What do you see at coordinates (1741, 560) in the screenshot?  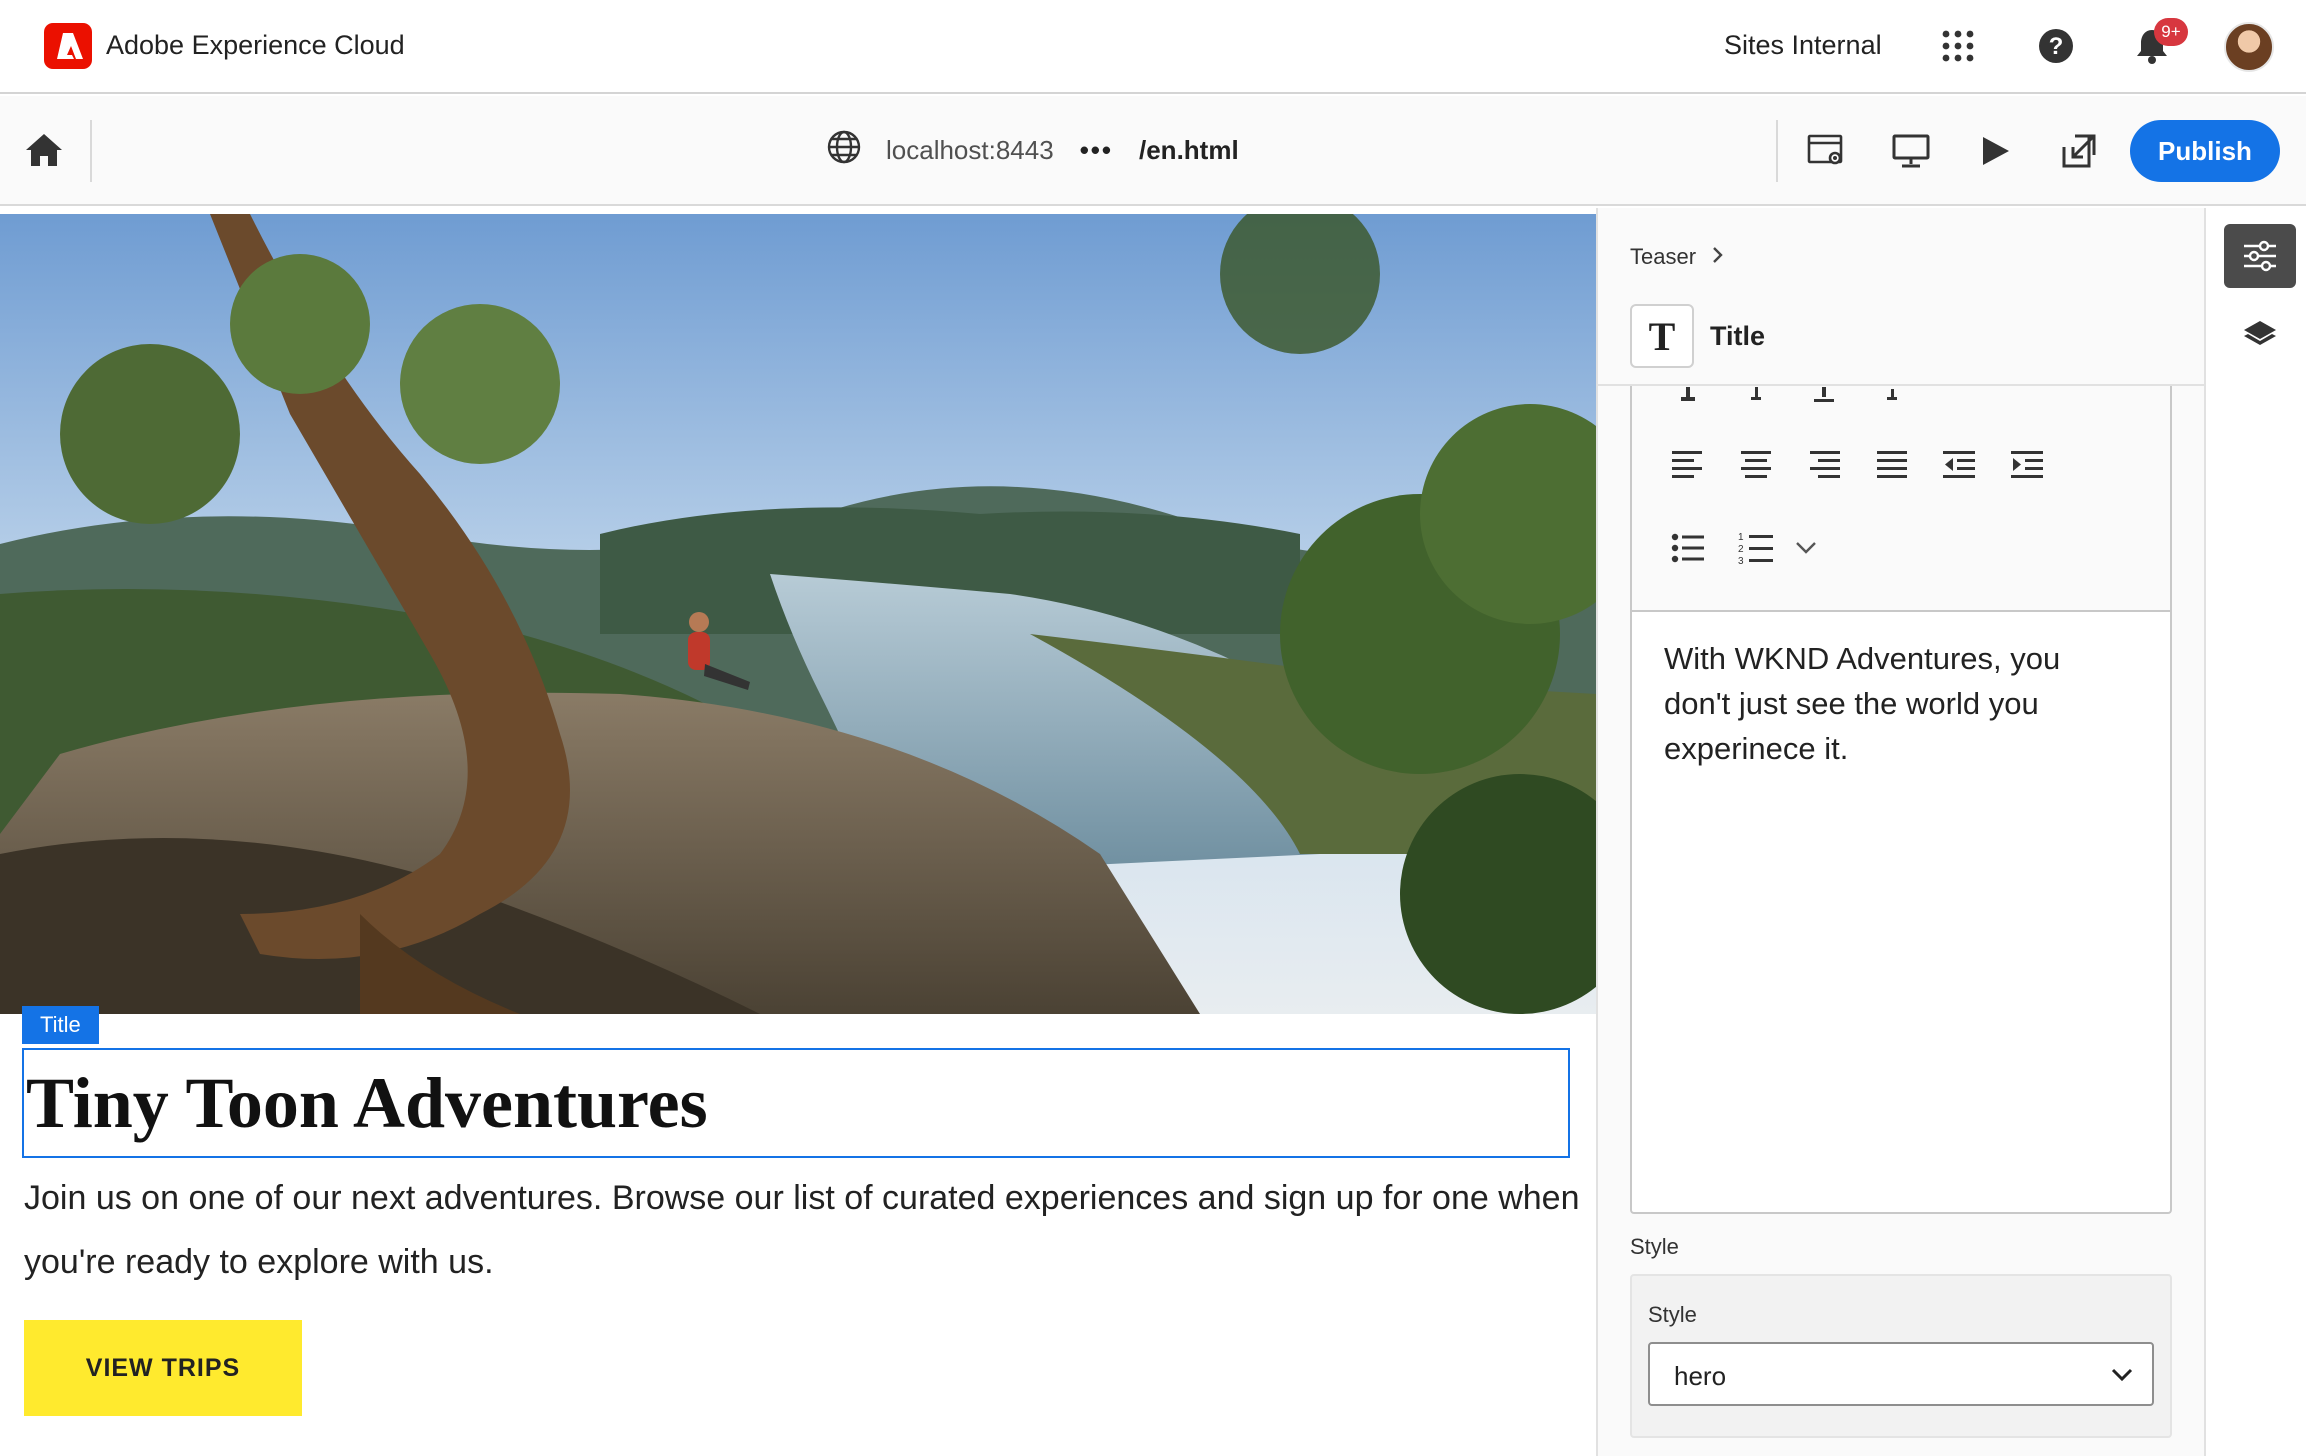 I see `svg-text: 3` at bounding box center [1741, 560].